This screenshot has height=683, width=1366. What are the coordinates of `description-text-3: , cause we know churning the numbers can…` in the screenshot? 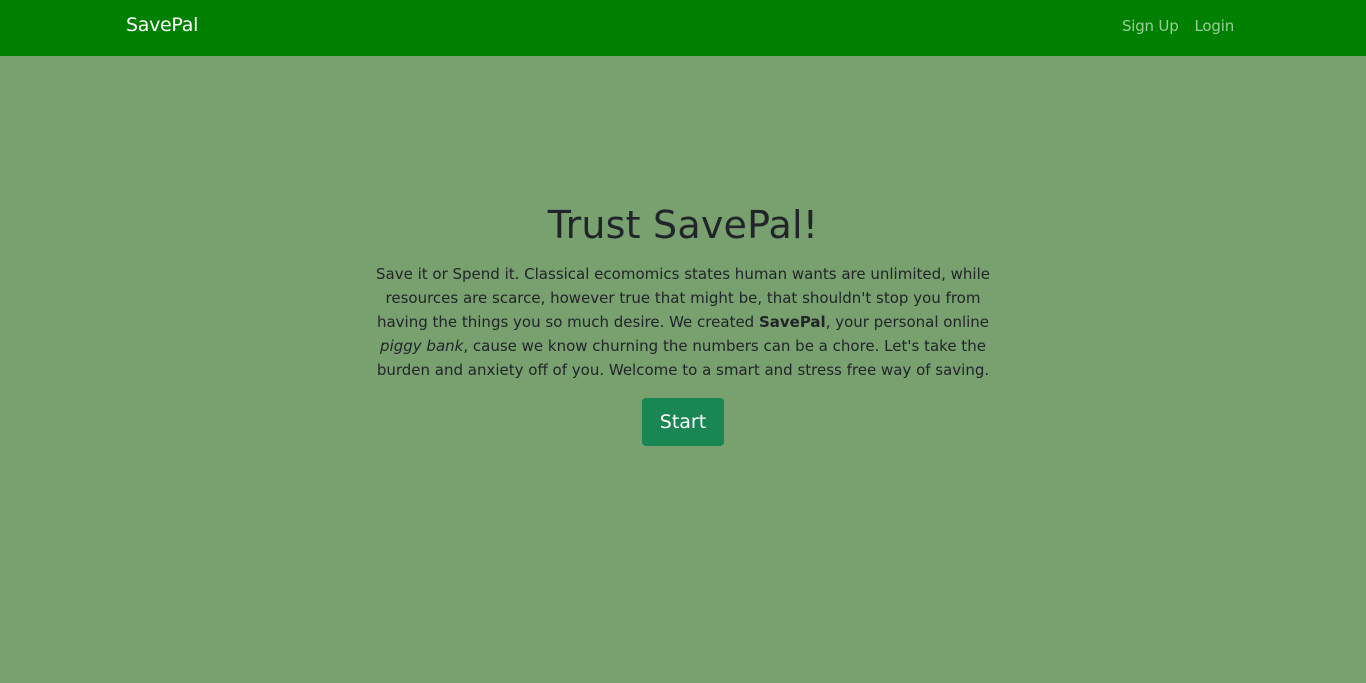 It's located at (683, 358).